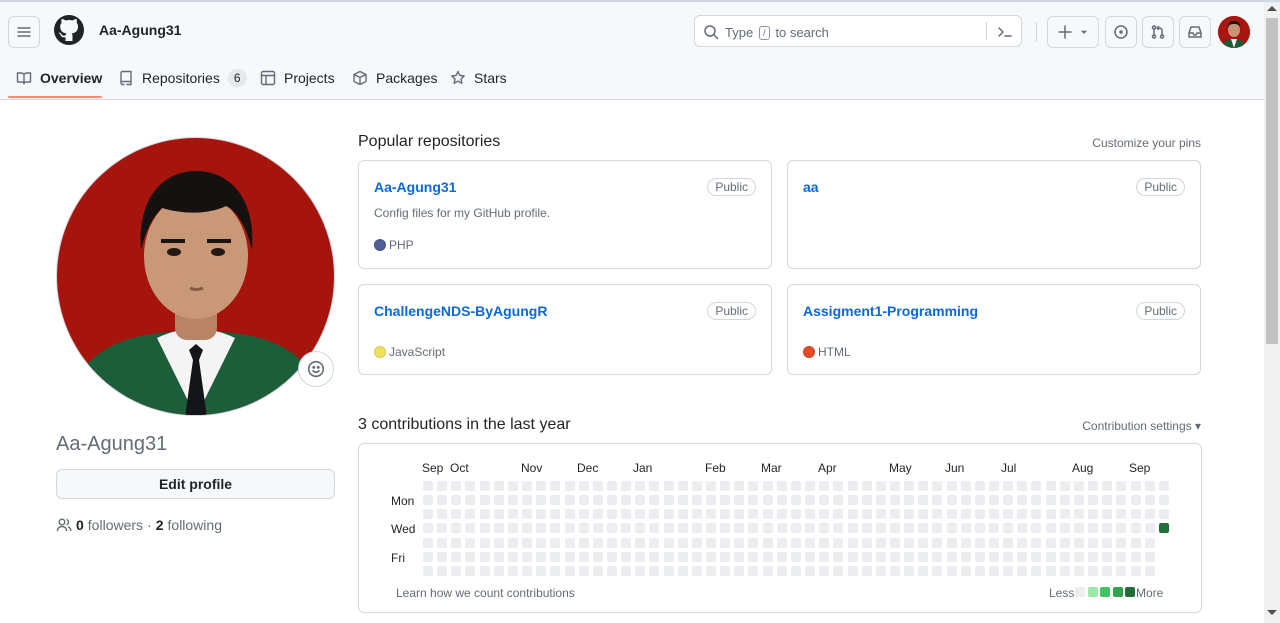 The width and height of the screenshot is (1280, 623). Describe the element at coordinates (1195, 32) in the screenshot. I see `inbox-button` at that location.